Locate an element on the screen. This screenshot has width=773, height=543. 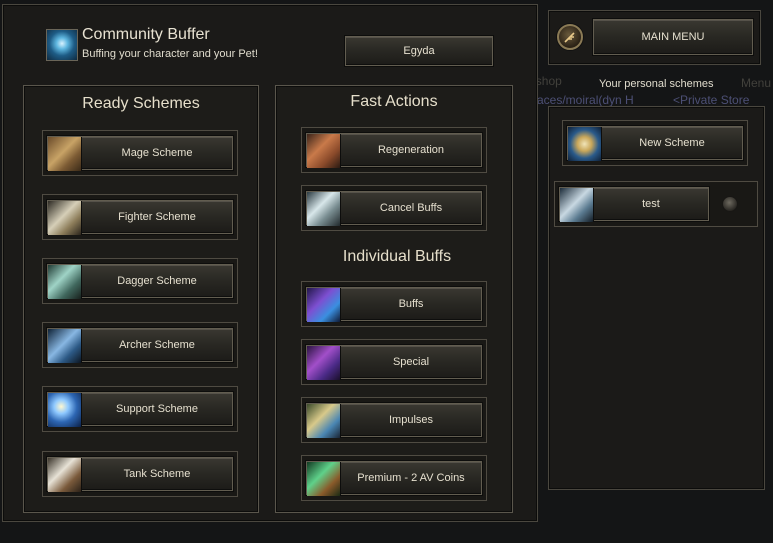
action-slot: Regeneration is located at coordinates (394, 150).